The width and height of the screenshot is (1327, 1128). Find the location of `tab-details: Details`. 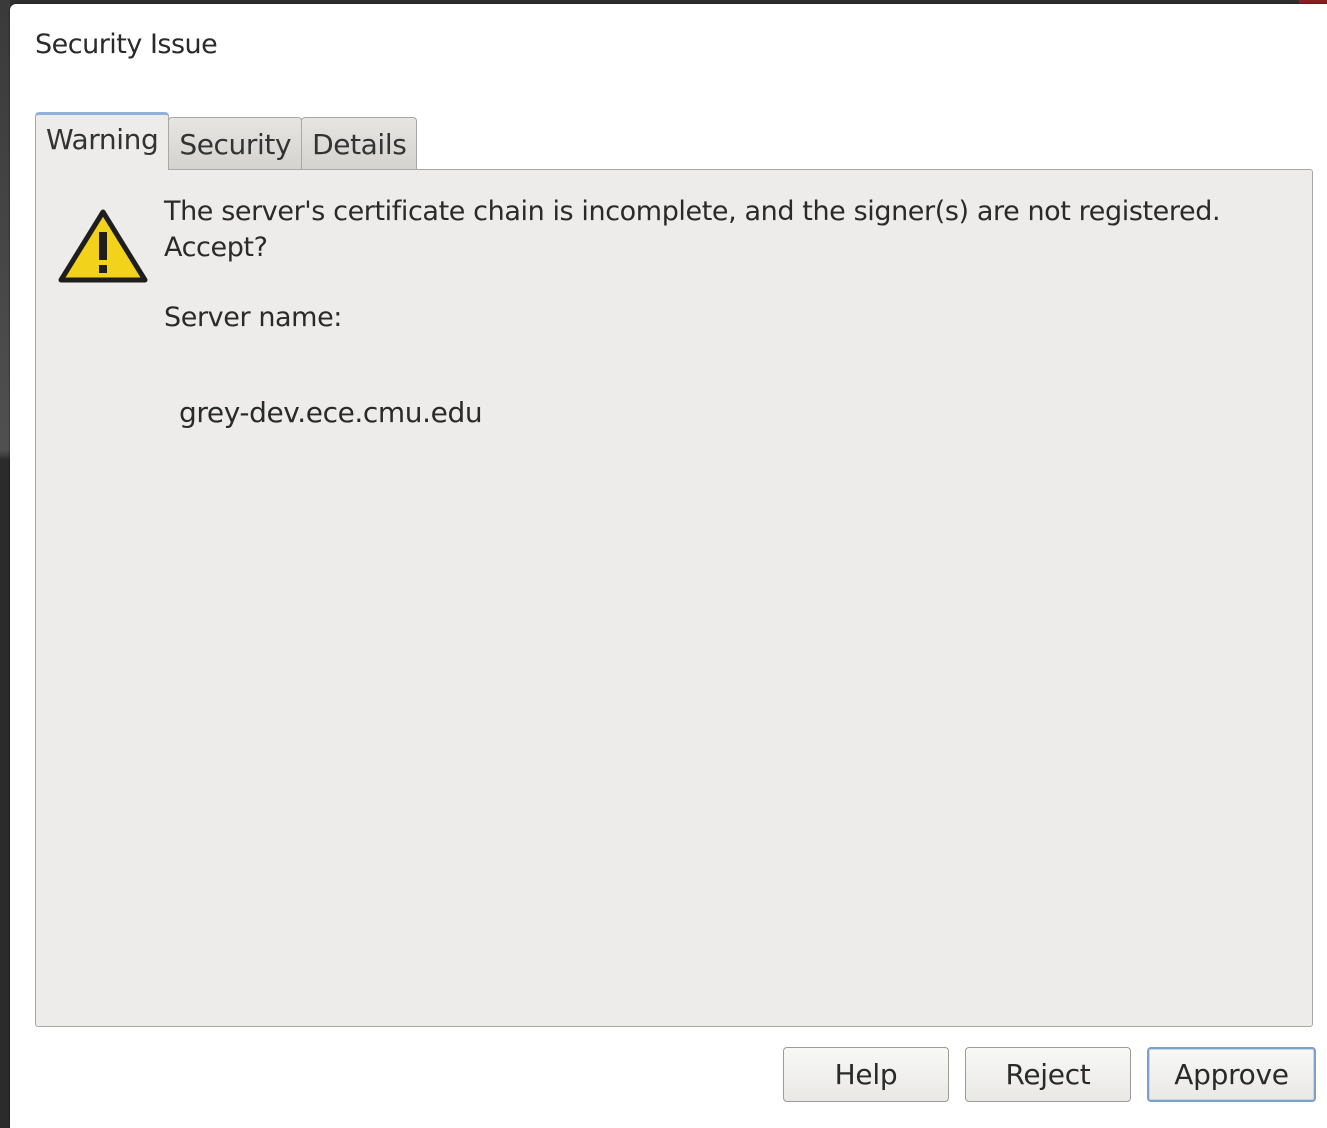

tab-details: Details is located at coordinates (359, 143).